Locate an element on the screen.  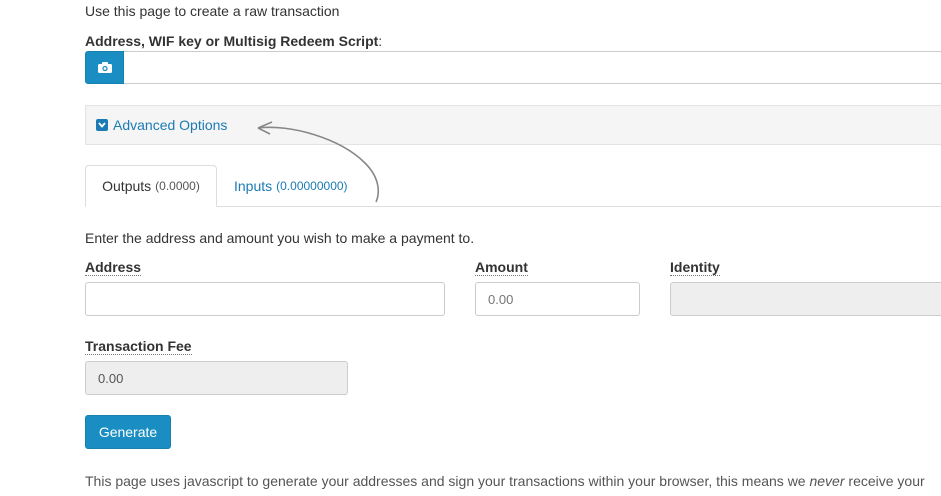
address-input is located at coordinates (532, 67).